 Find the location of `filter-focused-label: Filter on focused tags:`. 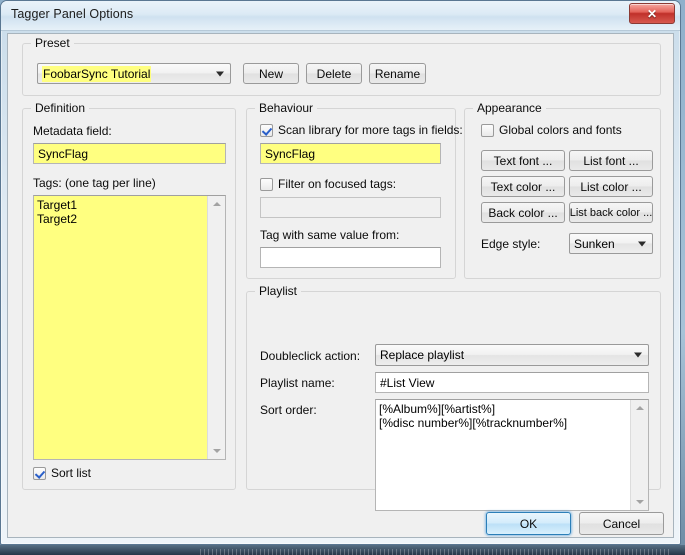

filter-focused-label: Filter on focused tags: is located at coordinates (337, 184).